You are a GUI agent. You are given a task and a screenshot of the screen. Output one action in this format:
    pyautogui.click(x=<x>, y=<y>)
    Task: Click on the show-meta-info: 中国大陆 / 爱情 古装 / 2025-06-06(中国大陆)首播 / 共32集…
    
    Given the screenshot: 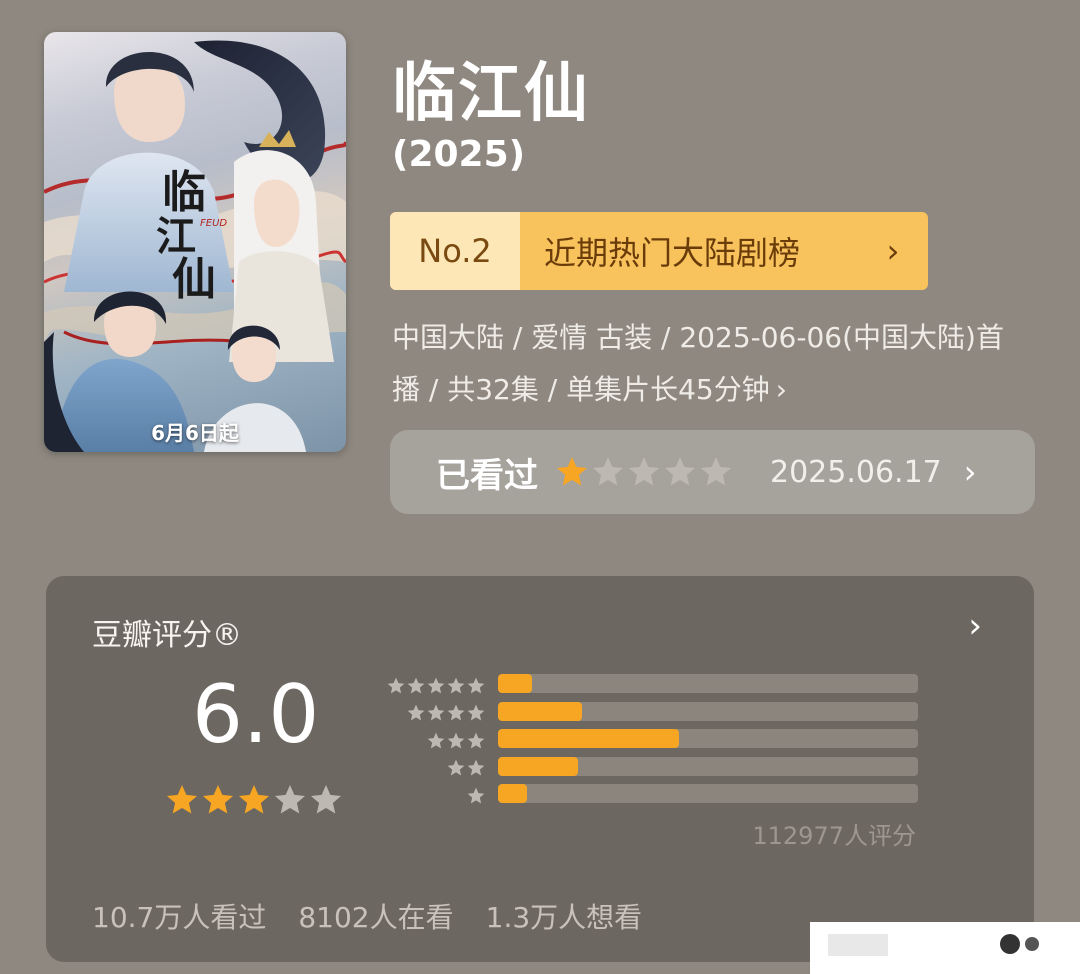 What is the action you would take?
    pyautogui.click(x=702, y=364)
    